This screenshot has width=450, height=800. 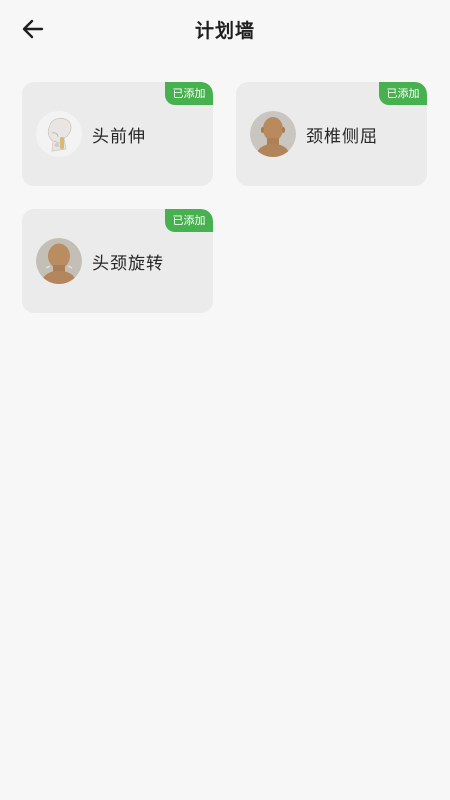 What do you see at coordinates (59, 134) in the screenshot?
I see `neck-skeleton-image` at bounding box center [59, 134].